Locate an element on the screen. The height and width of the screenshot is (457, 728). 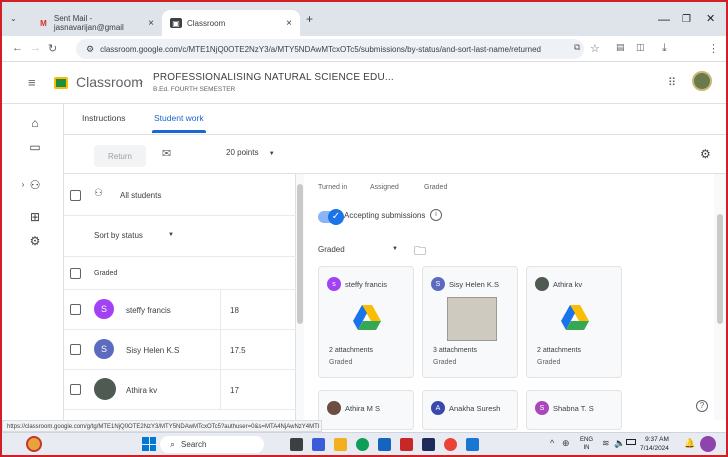
wifi-icon: ≋ is located at coordinates (606, 443).